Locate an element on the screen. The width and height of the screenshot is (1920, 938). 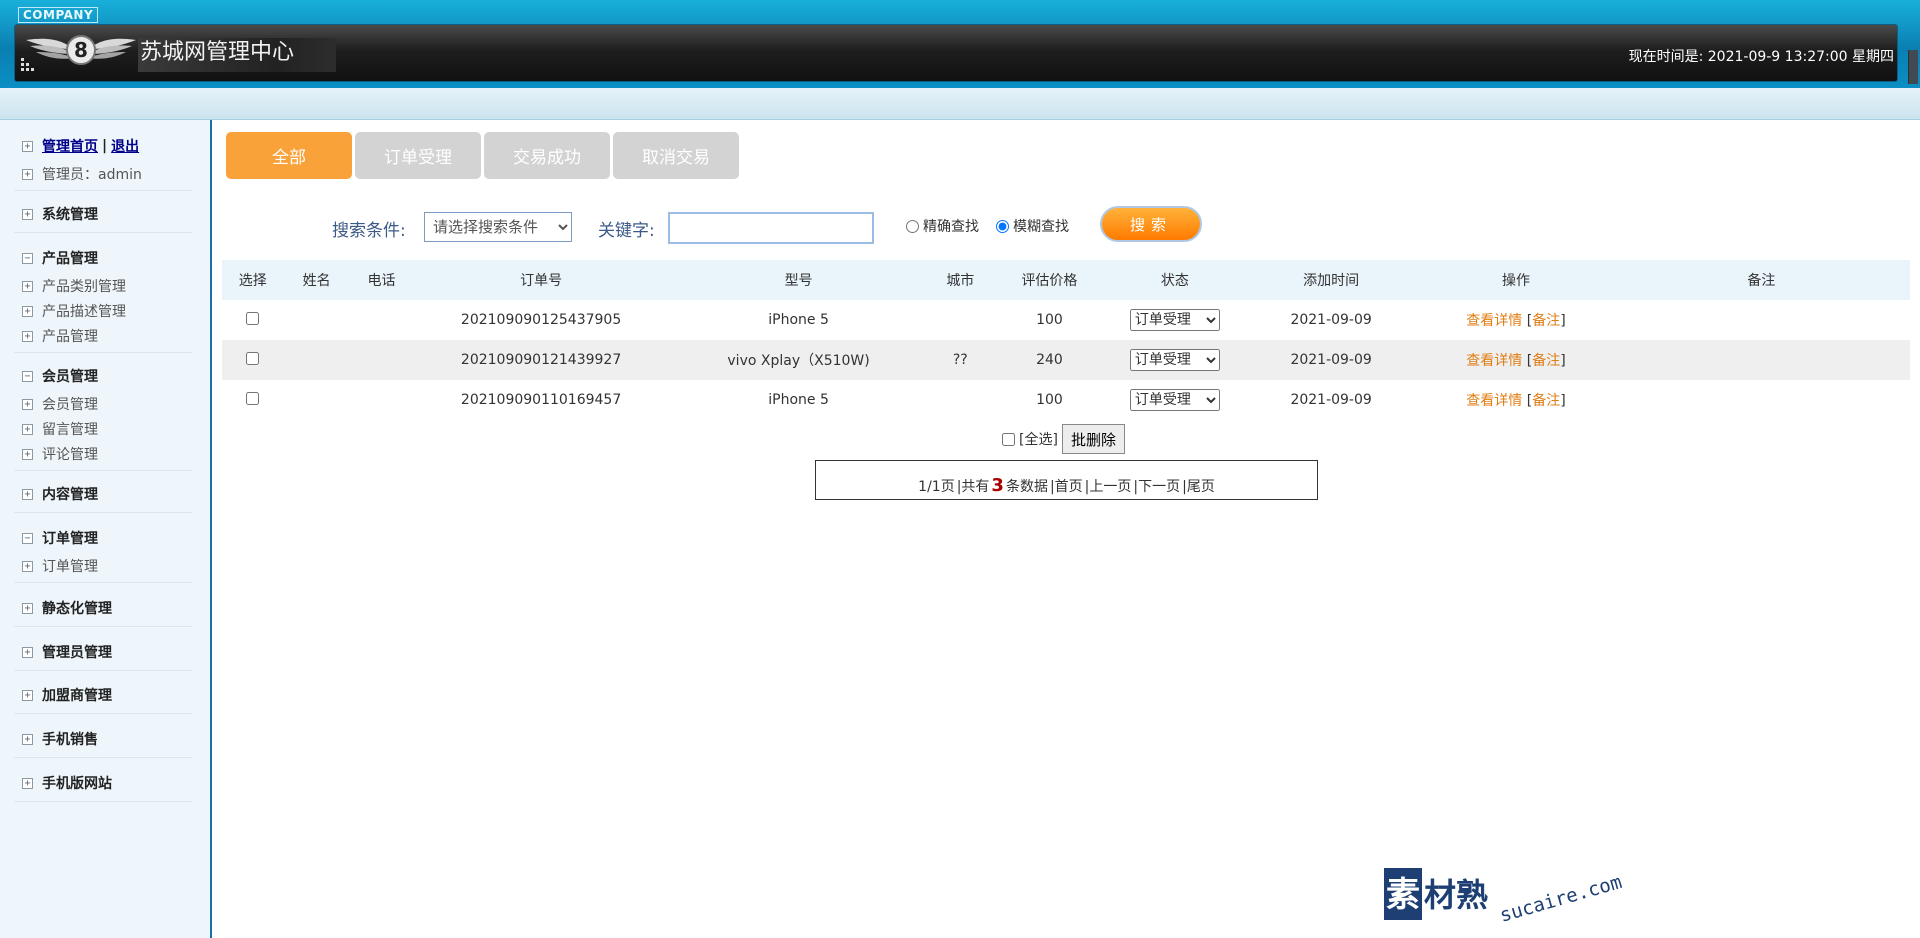
sidebar-group-product: − 产品管理 is located at coordinates (60, 258).